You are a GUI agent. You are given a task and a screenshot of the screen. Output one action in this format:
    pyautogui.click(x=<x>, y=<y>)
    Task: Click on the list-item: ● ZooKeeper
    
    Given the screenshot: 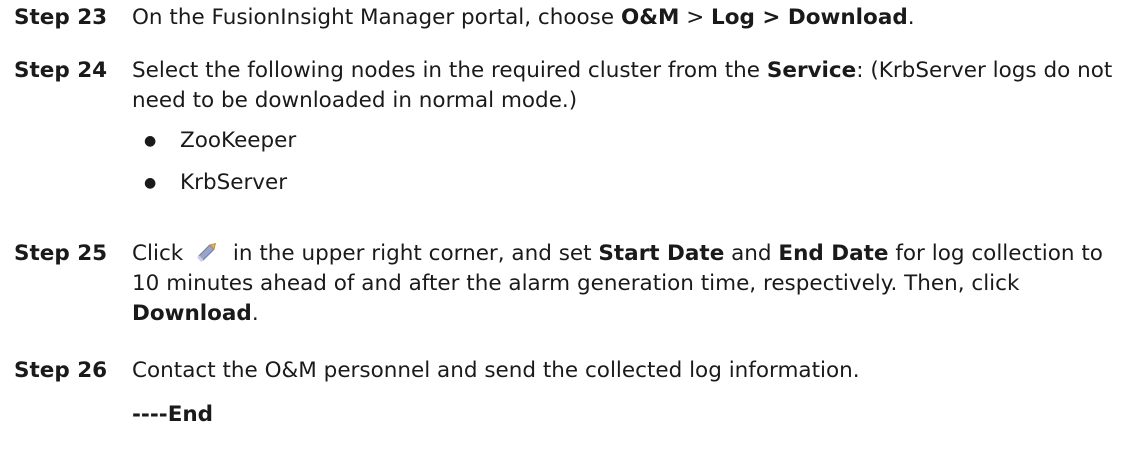 What is the action you would take?
    pyautogui.click(x=629, y=141)
    